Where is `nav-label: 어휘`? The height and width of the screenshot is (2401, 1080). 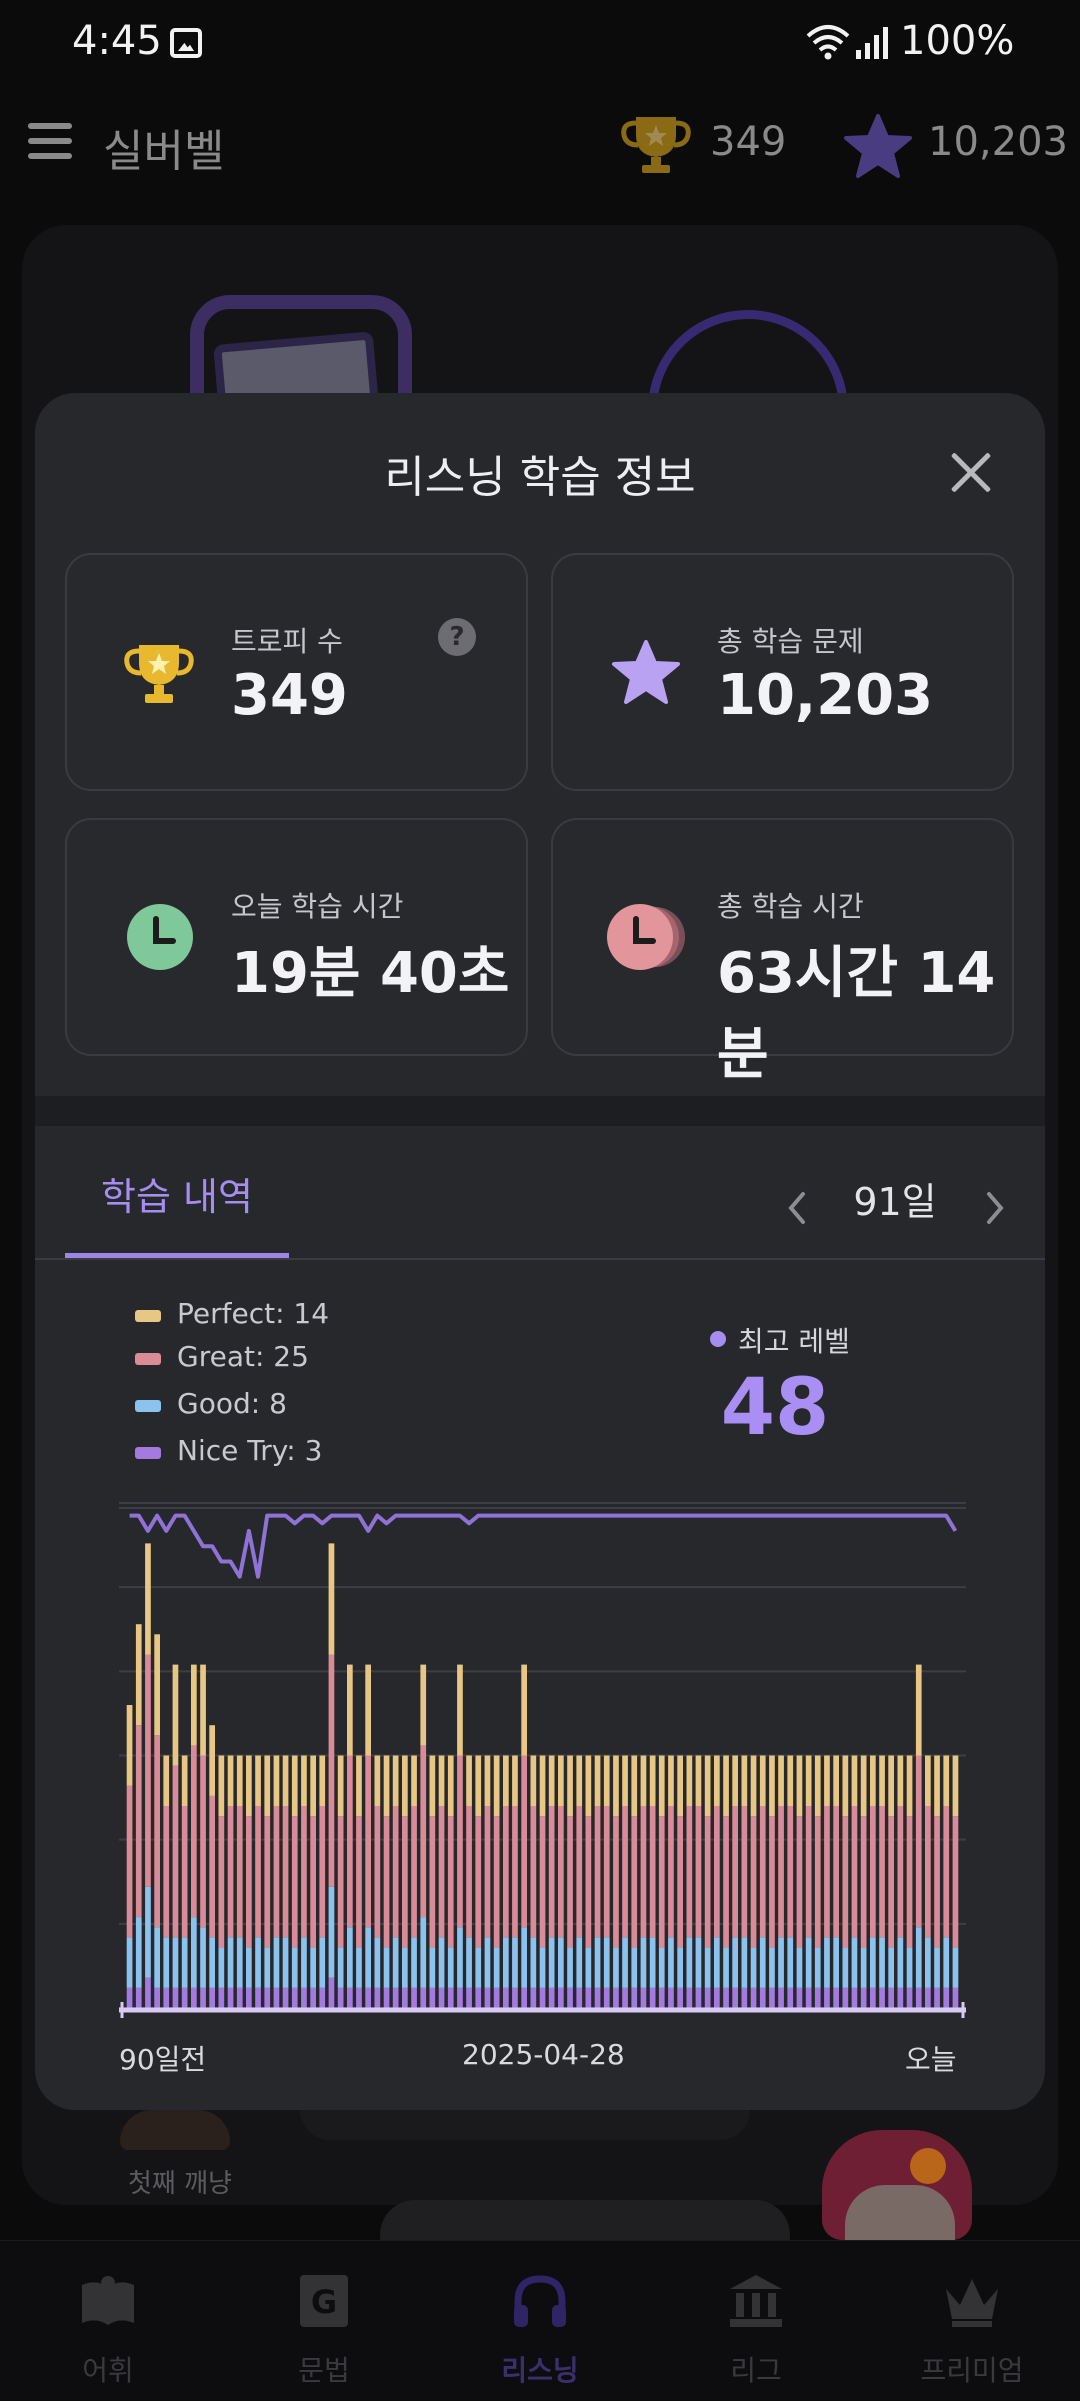 nav-label: 어휘 is located at coordinates (108, 2370).